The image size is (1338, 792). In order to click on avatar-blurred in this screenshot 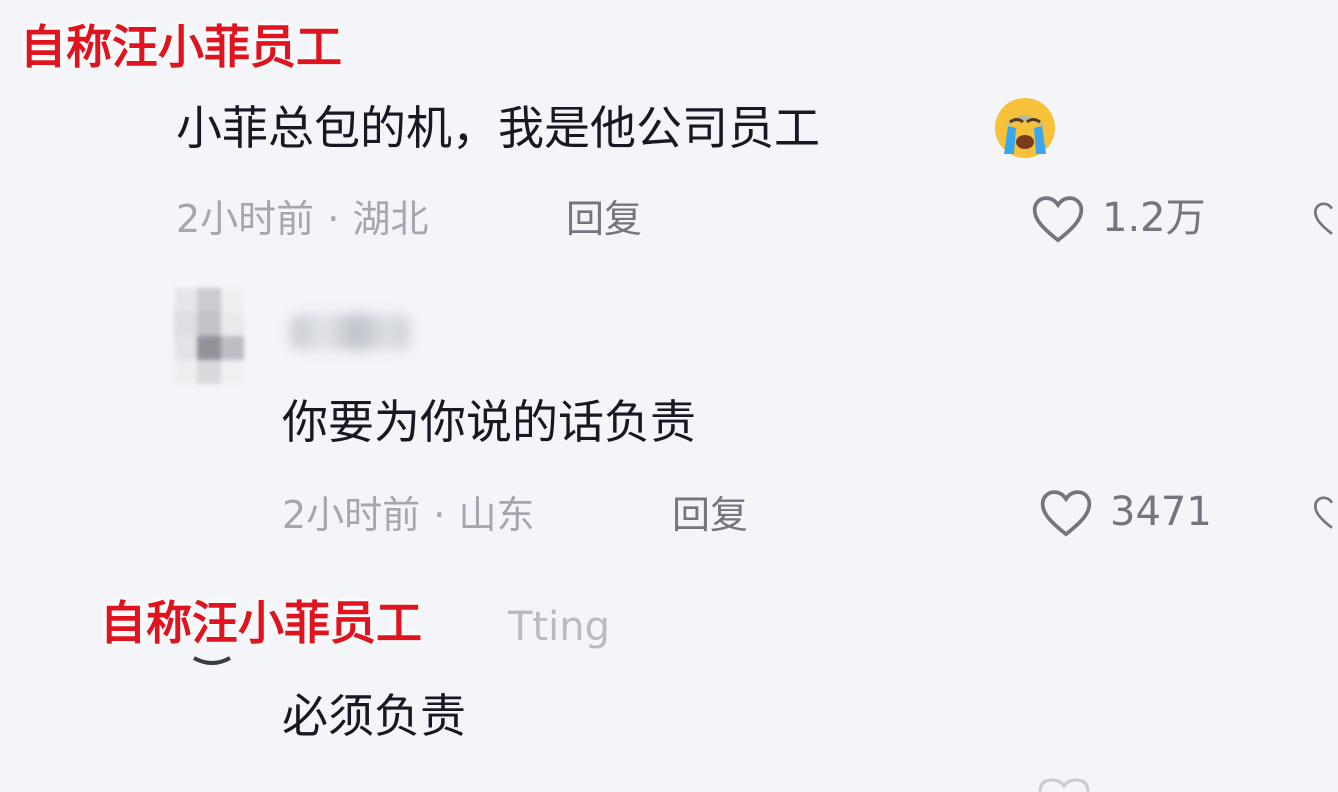, I will do `click(209, 336)`.